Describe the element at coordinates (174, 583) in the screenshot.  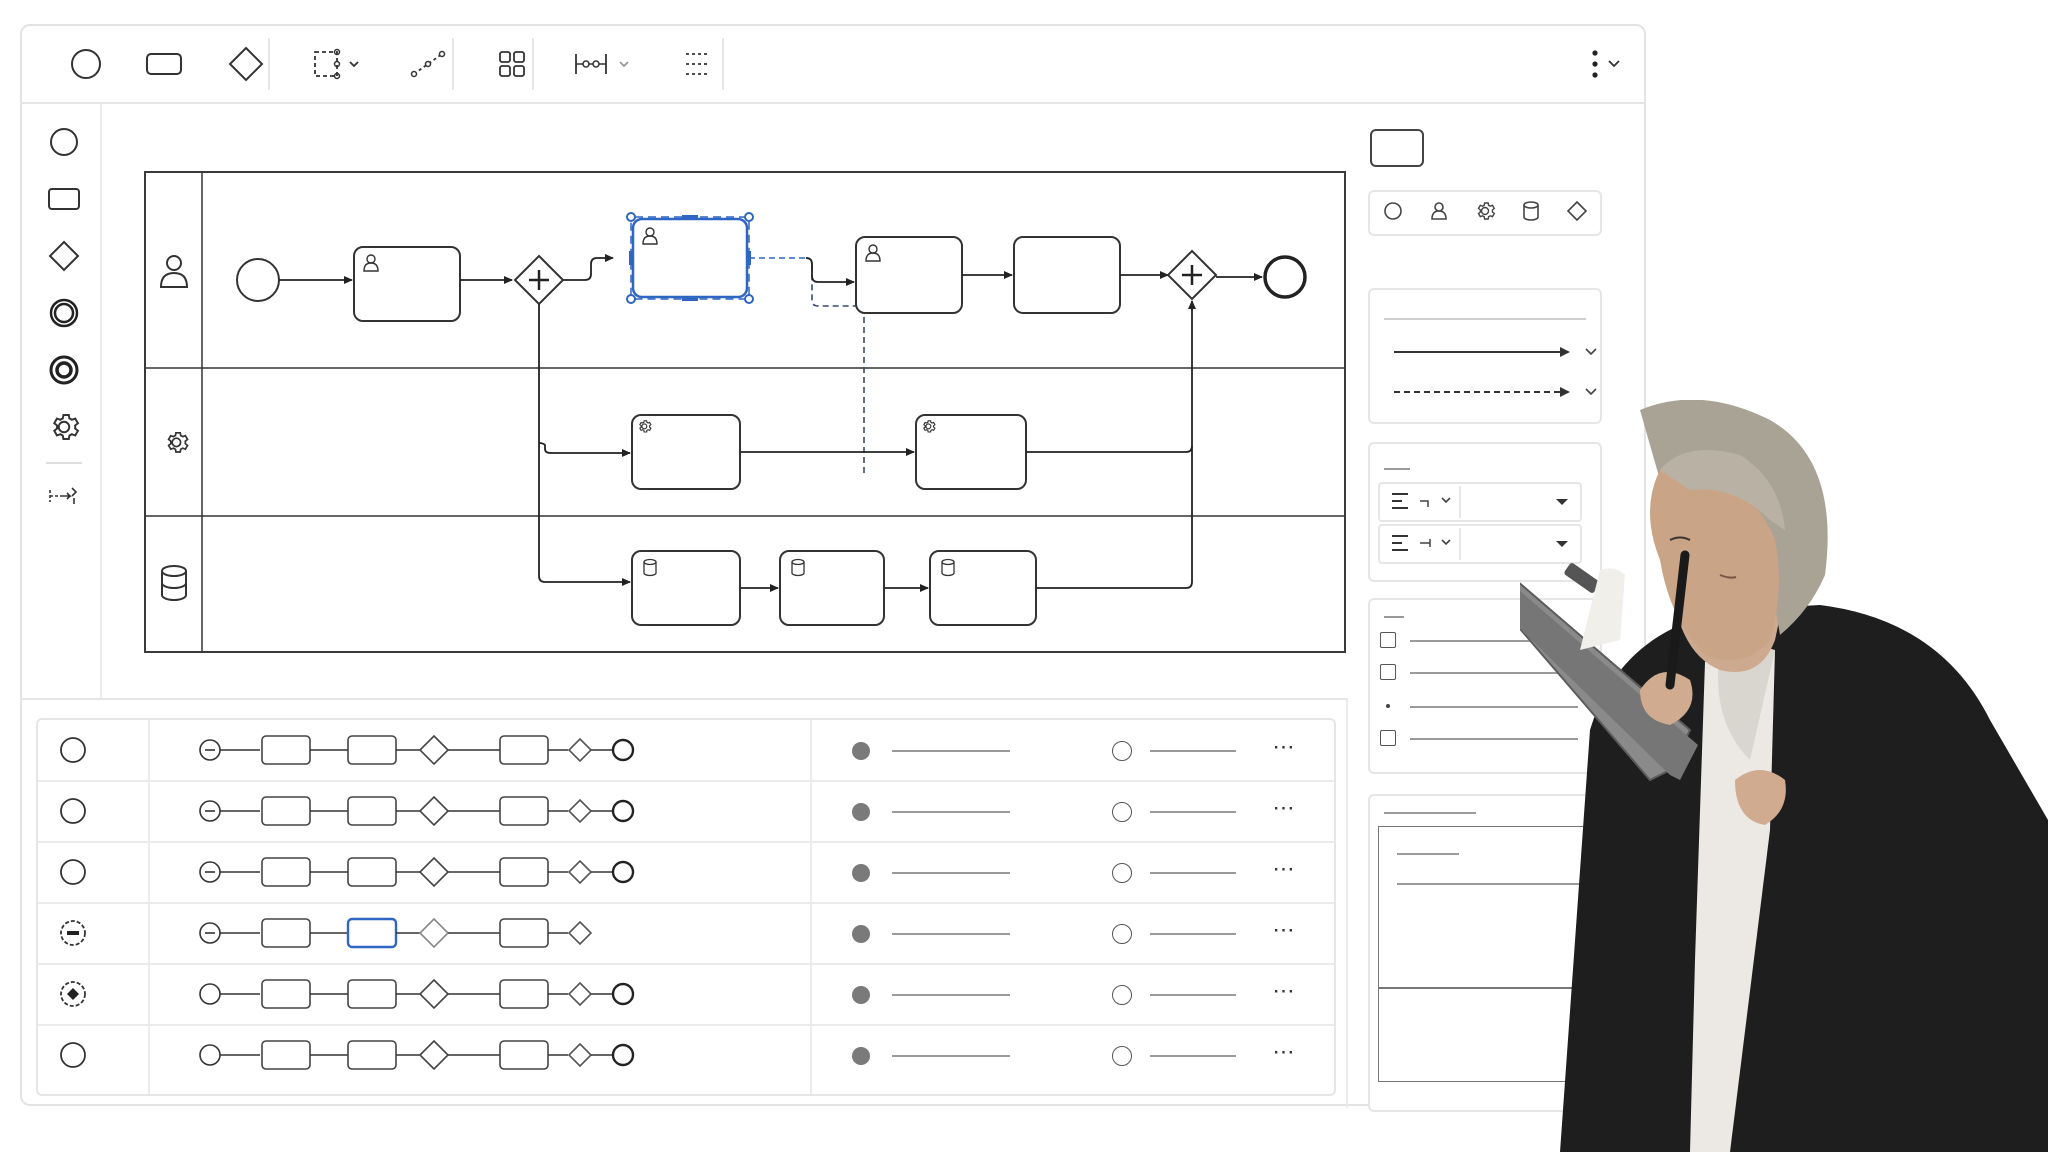
I see `database-icon` at that location.